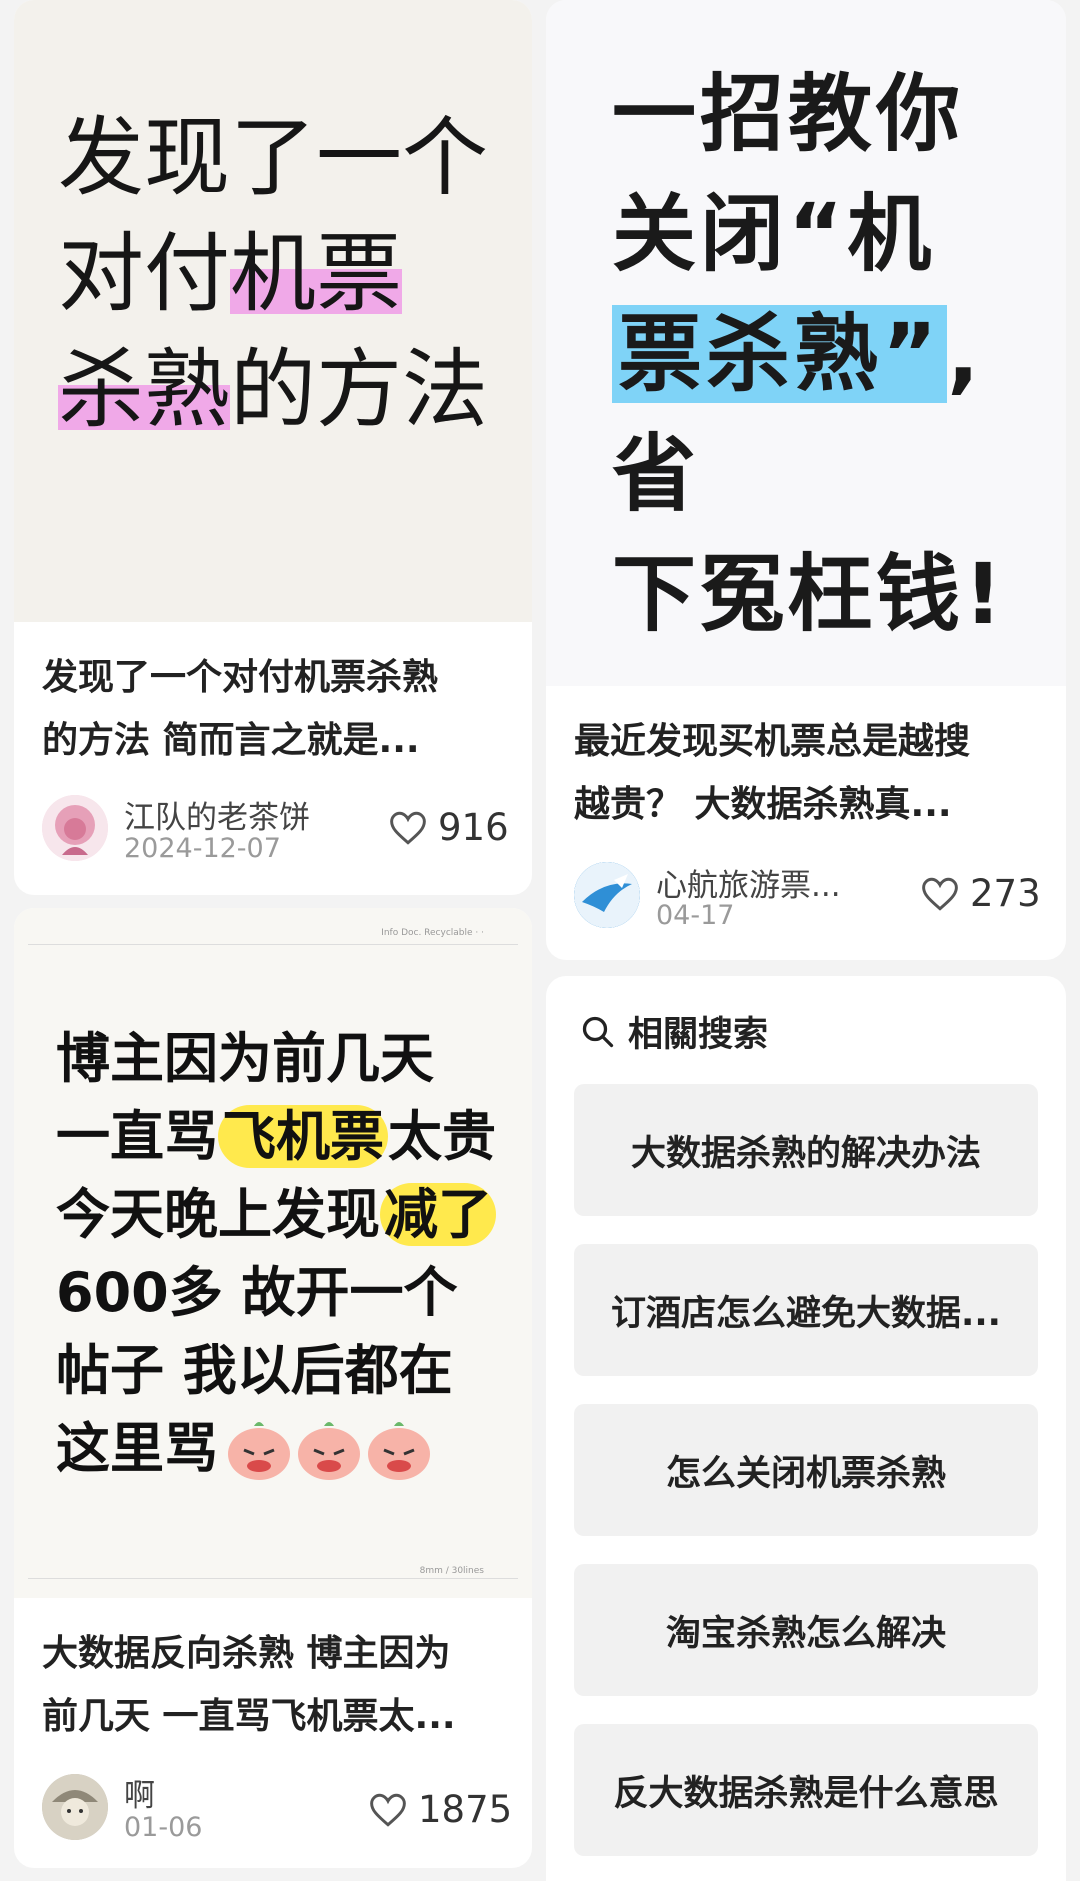  Describe the element at coordinates (465, 1809) in the screenshot. I see `like-count: 1875` at that location.